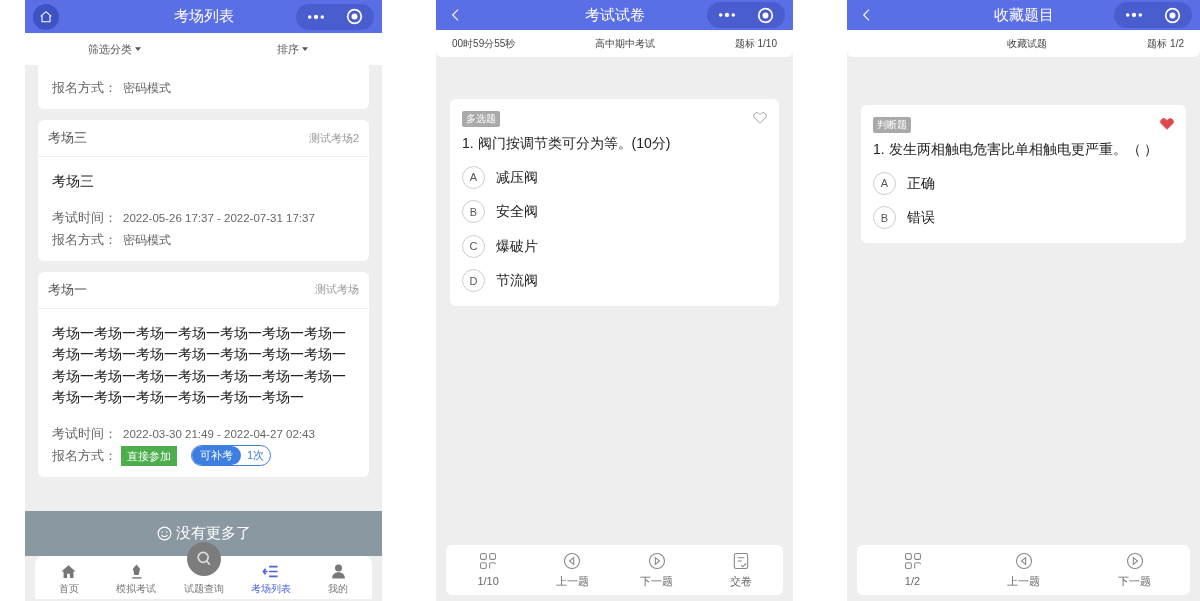 The height and width of the screenshot is (601, 1200). What do you see at coordinates (614, 177) in the screenshot?
I see `answer-option: A 减压阀` at bounding box center [614, 177].